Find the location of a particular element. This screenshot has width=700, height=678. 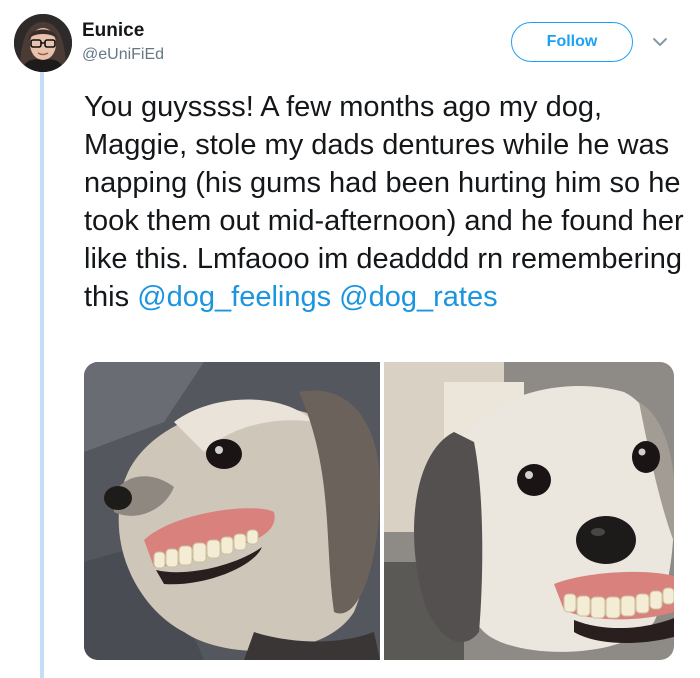

thread-line is located at coordinates (42, 375).